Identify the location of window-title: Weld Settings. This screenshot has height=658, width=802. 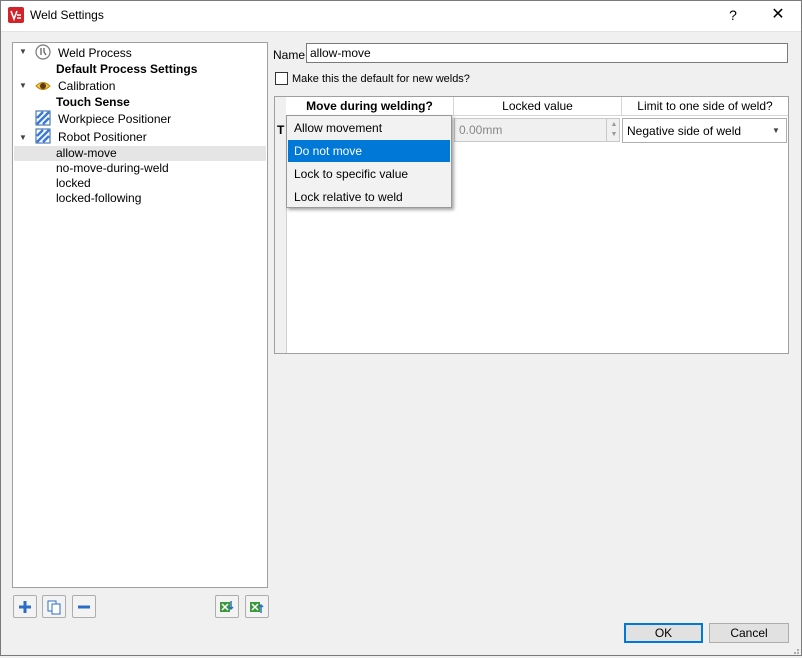
(67, 15).